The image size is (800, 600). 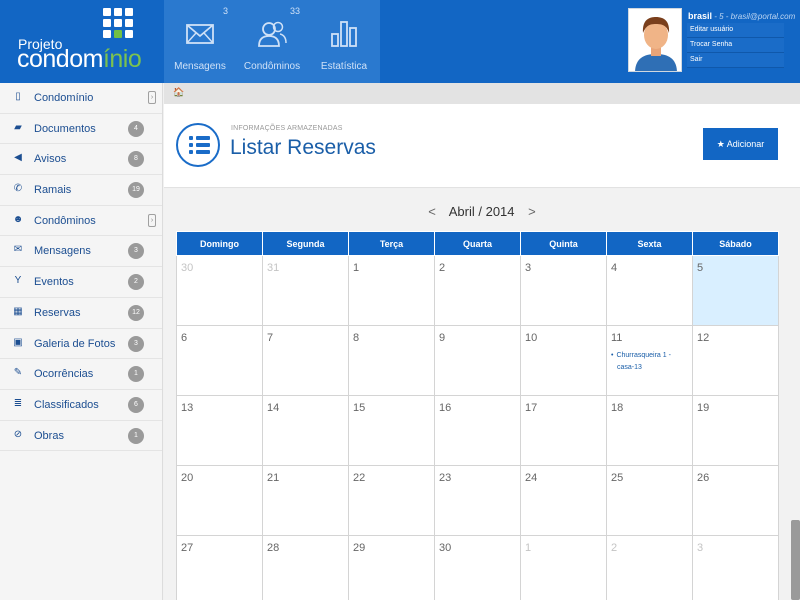 I want to click on day-cell: 24, so click(x=563, y=500).